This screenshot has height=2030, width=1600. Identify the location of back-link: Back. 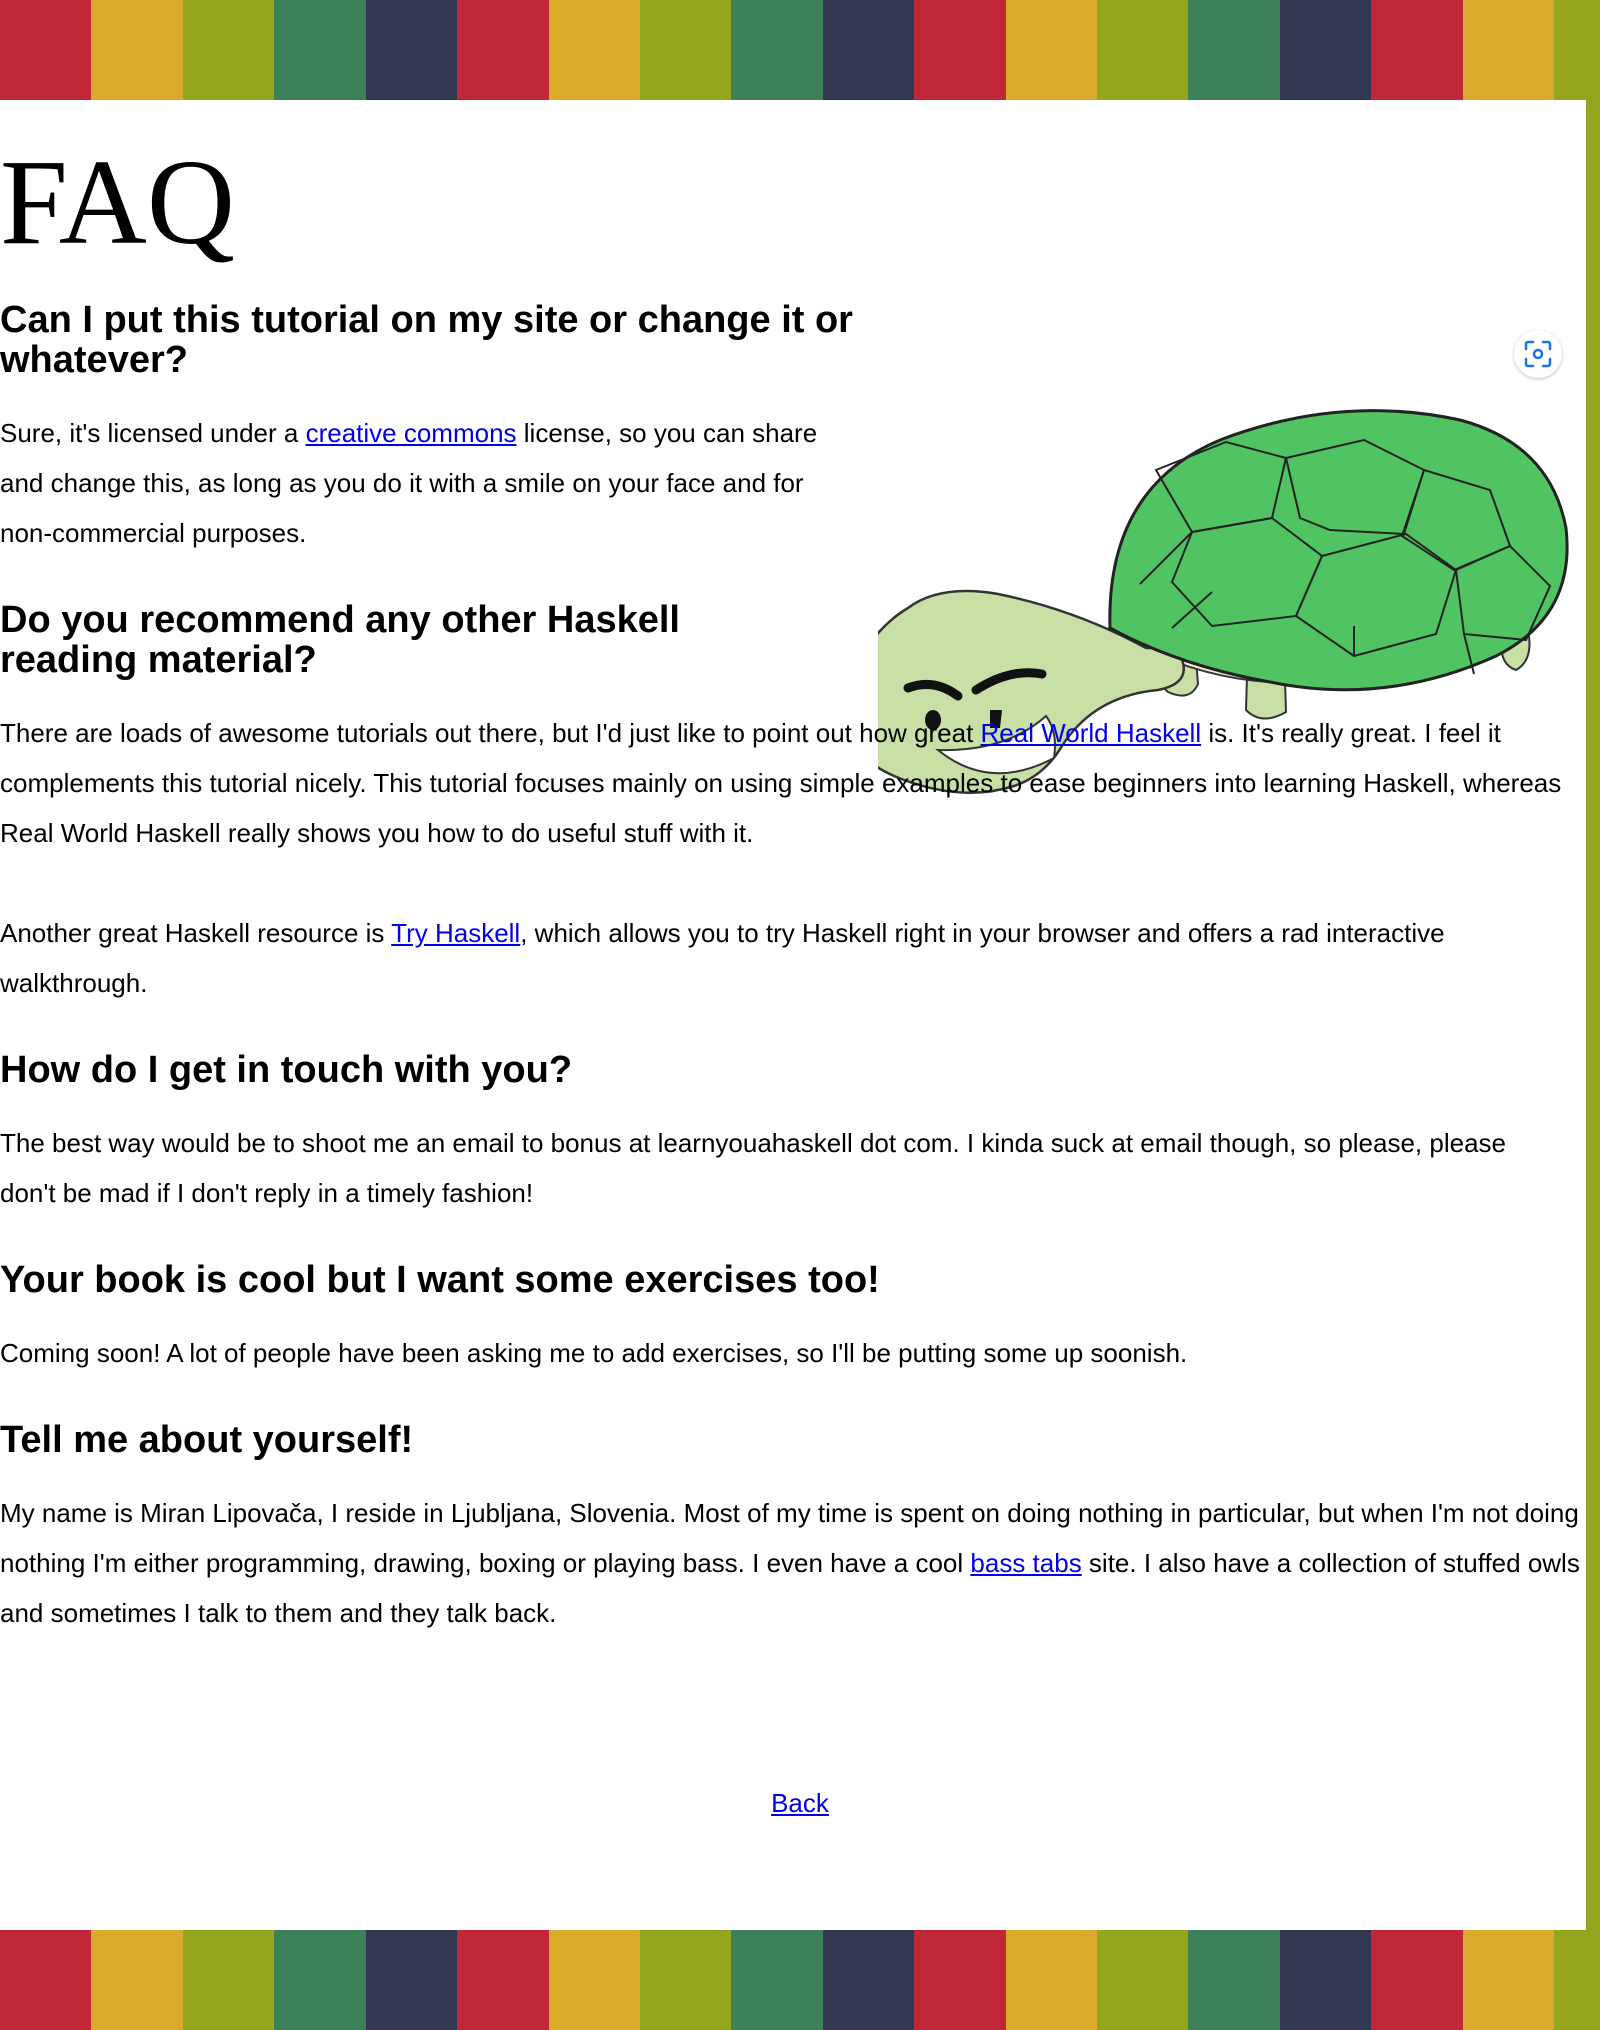
(800, 1803).